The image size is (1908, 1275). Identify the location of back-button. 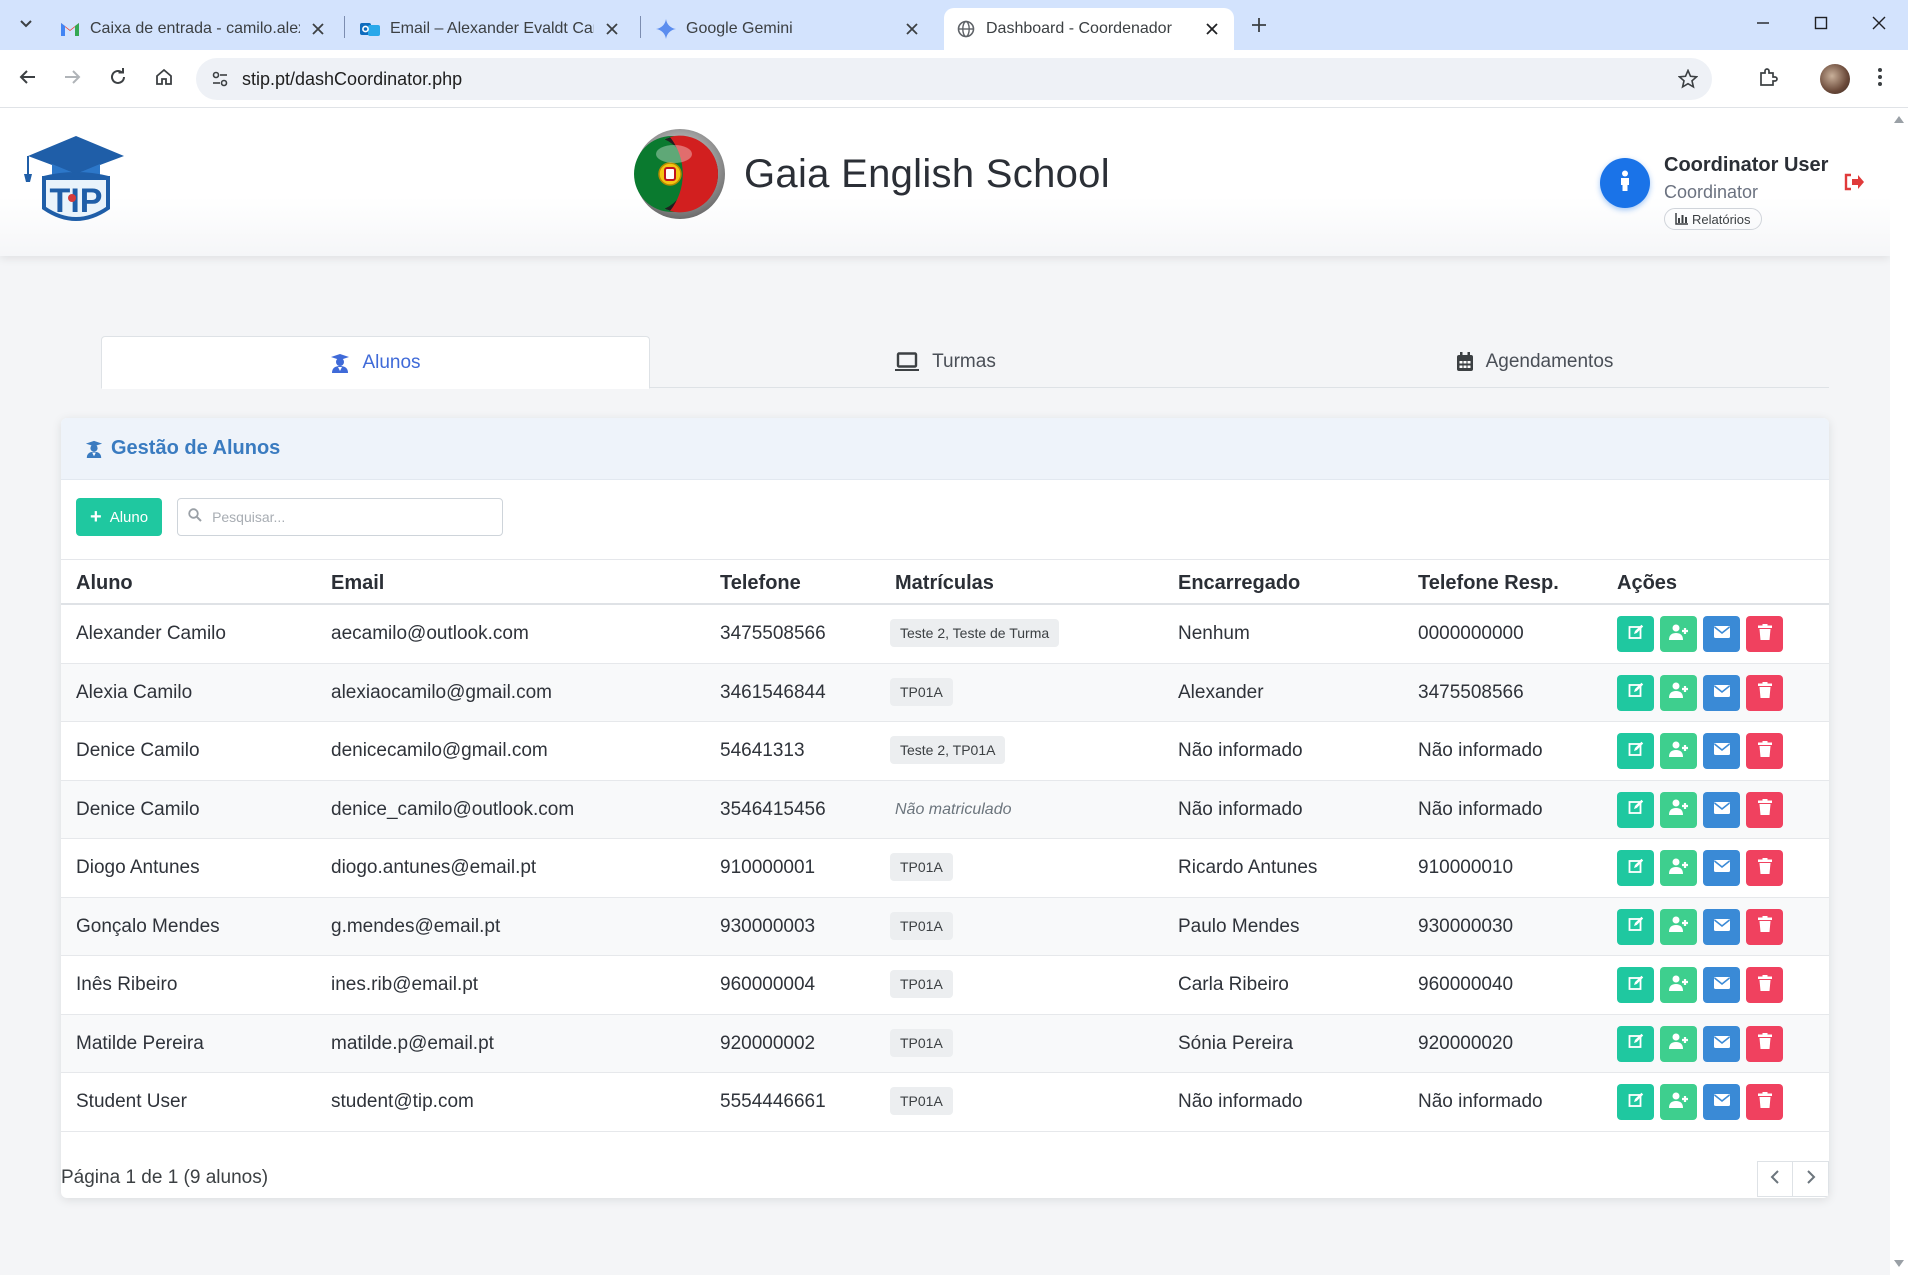
(28, 79).